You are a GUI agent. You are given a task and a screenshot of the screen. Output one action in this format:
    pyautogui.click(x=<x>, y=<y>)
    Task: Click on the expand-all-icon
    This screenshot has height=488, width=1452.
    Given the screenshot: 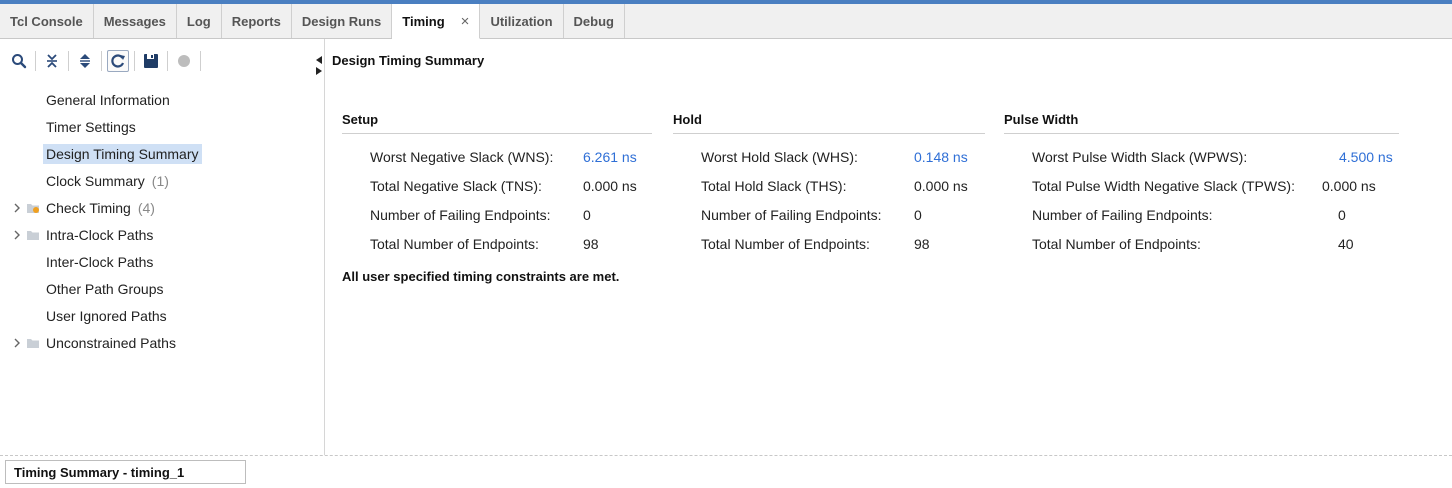 What is the action you would take?
    pyautogui.click(x=85, y=61)
    